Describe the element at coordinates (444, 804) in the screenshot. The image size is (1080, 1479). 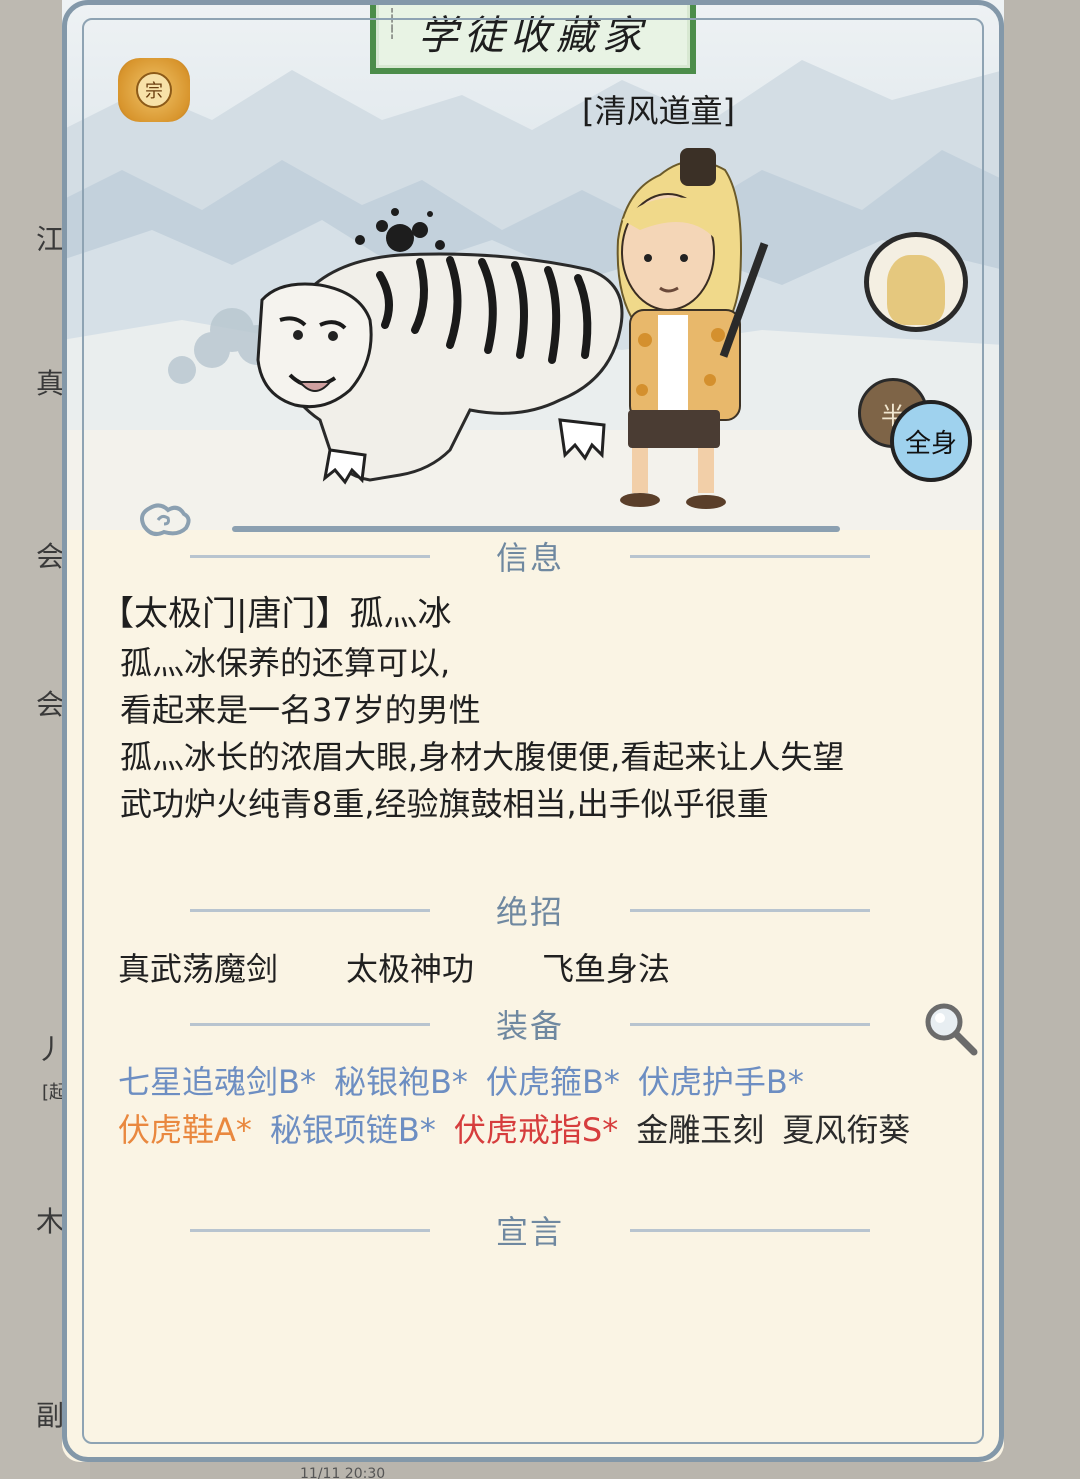
I see `info-line: 武功炉火纯青8重,经验旗鼓相当,出手似乎很重` at that location.